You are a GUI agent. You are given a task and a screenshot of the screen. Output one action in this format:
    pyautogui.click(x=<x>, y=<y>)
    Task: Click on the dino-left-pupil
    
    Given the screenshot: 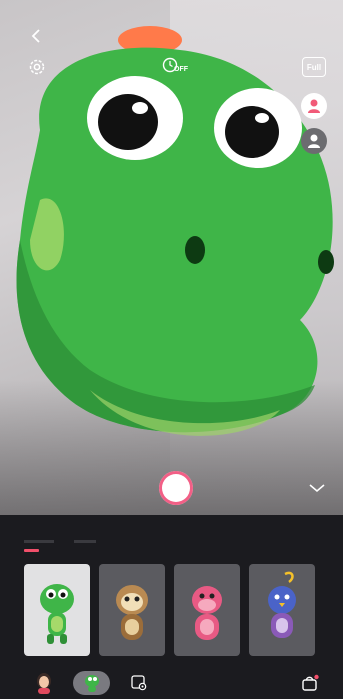 What is the action you would take?
    pyautogui.click(x=128, y=122)
    